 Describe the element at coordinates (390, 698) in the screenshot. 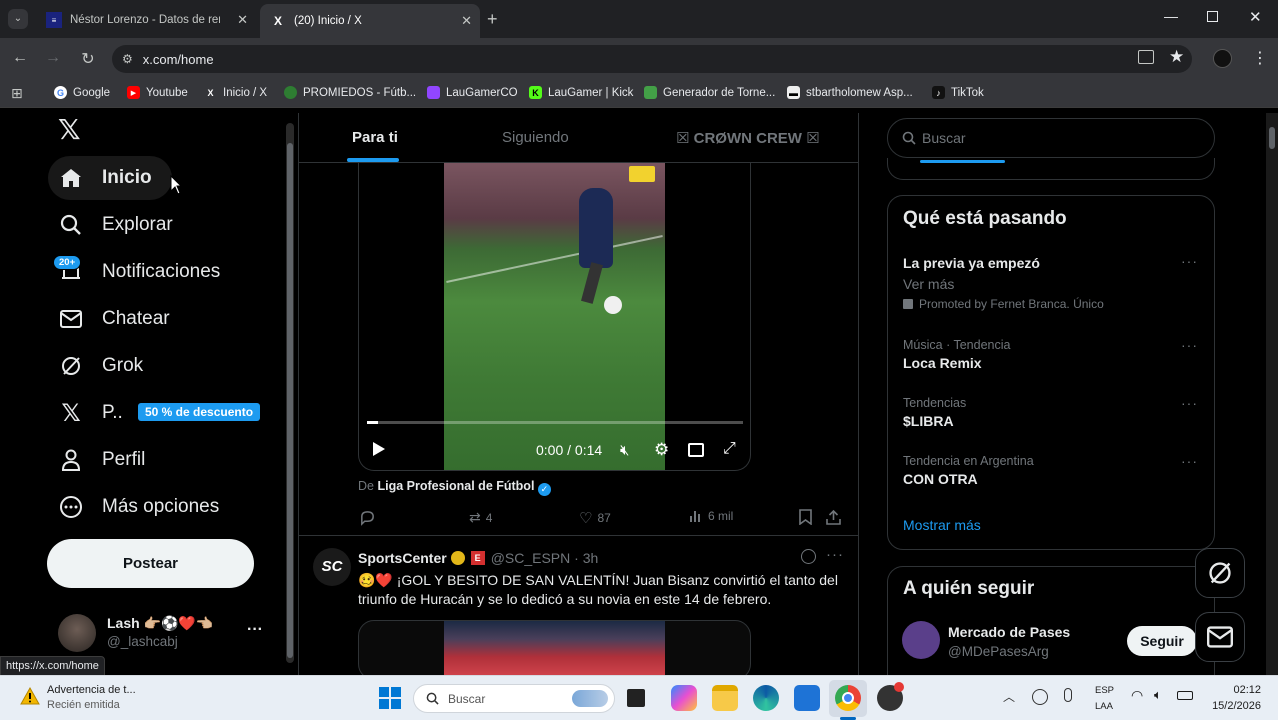

I see `windows-start-icon` at that location.